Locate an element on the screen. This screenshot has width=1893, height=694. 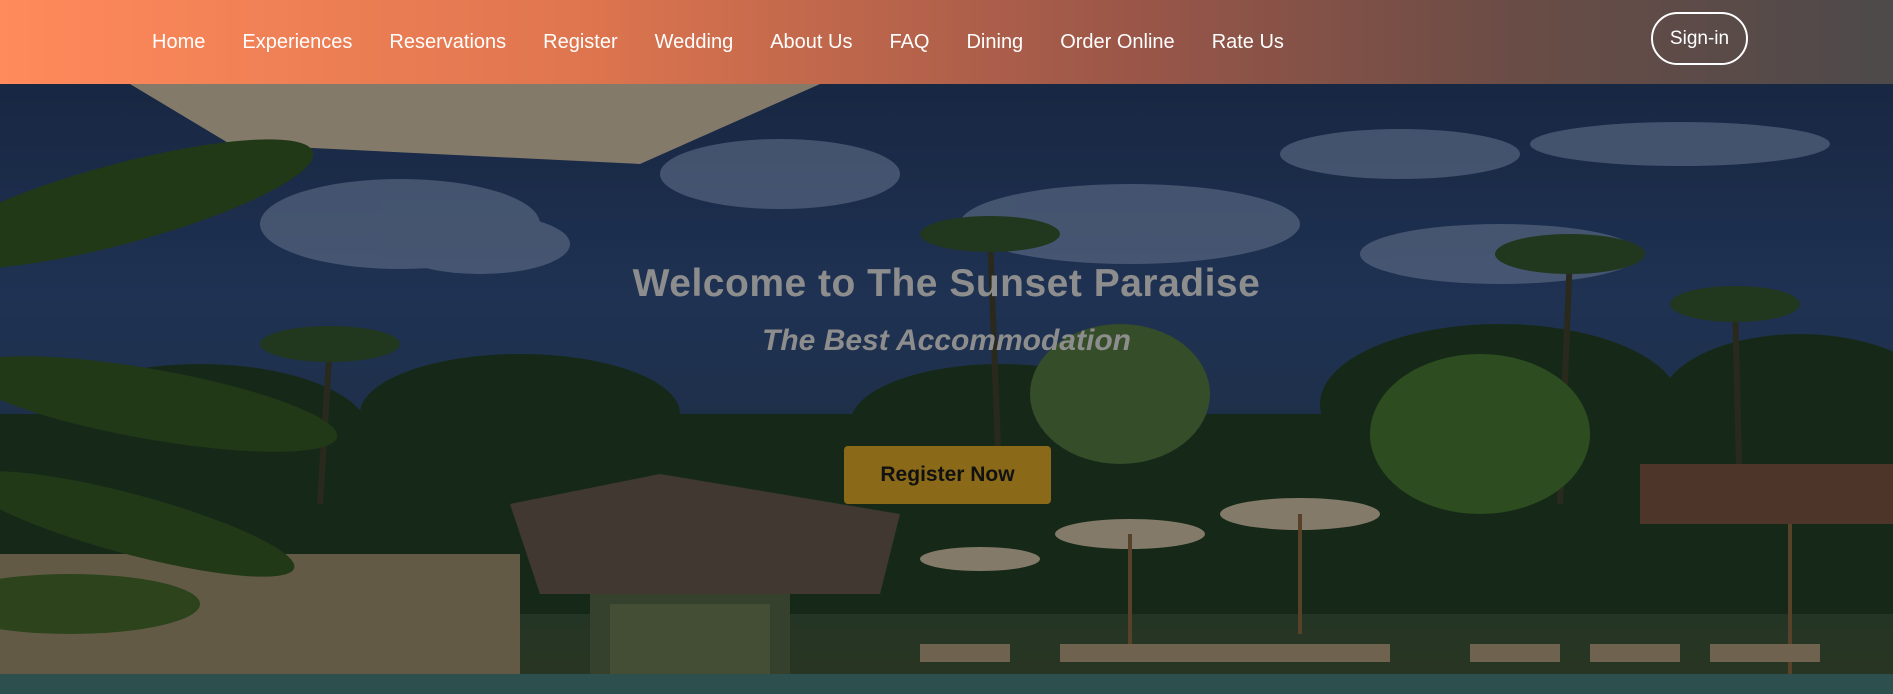
sign-in-button: Sign-in is located at coordinates (1699, 38).